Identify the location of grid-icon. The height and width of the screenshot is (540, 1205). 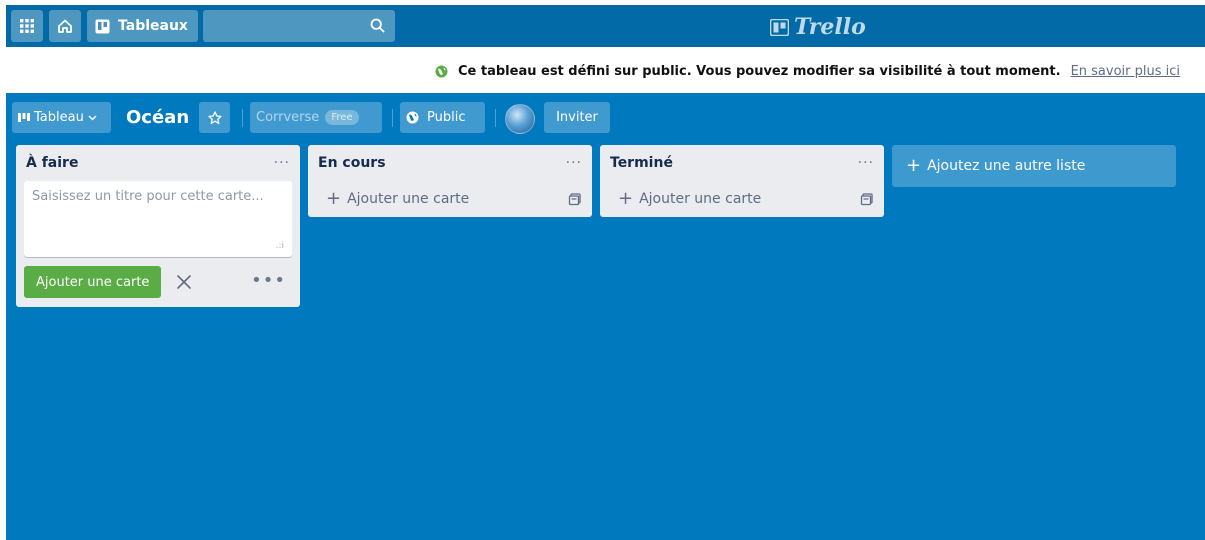
(27, 26).